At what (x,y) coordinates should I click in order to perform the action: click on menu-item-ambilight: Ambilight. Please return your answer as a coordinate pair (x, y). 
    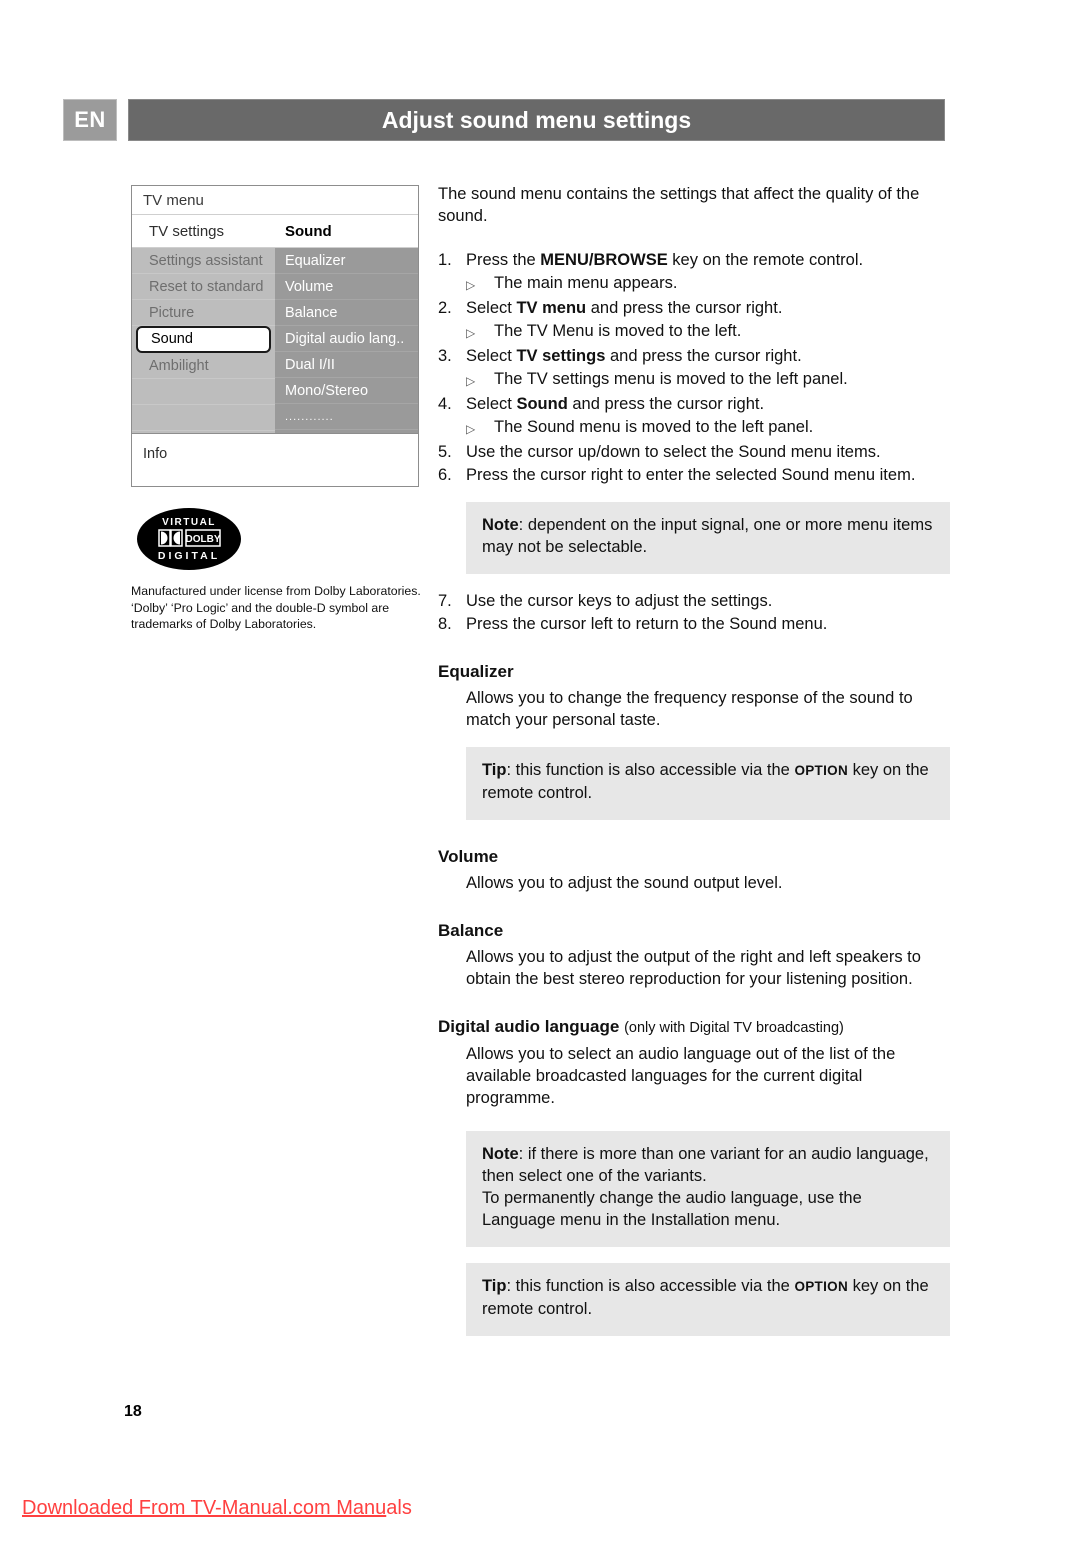
    Looking at the image, I should click on (203, 366).